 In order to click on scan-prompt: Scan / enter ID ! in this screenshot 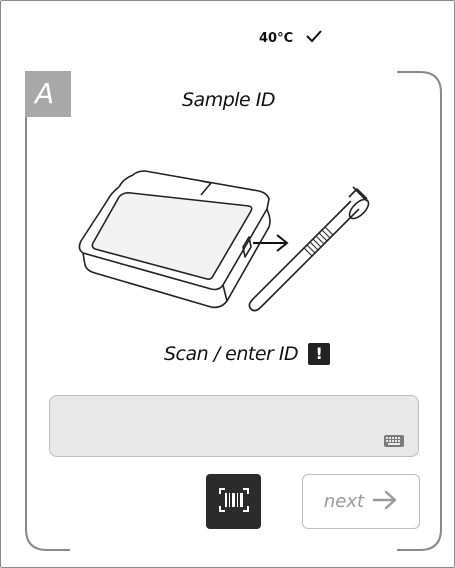, I will do `click(247, 354)`.